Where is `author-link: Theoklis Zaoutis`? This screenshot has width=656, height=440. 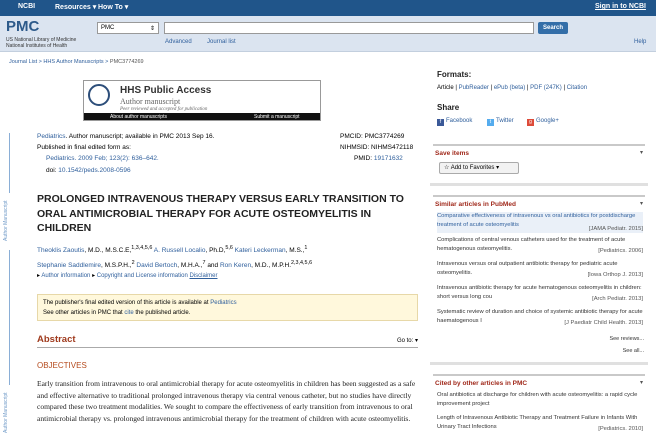 author-link: Theoklis Zaoutis is located at coordinates (60, 250).